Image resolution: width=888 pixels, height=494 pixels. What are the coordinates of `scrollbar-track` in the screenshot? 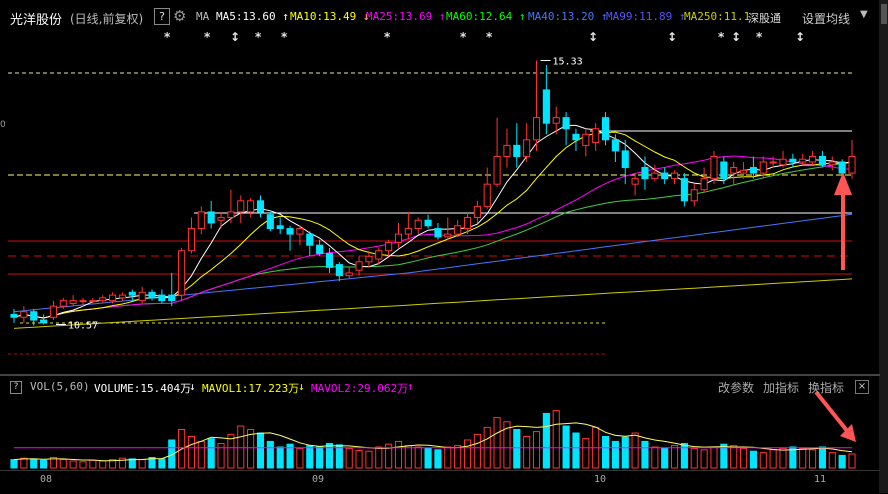 It's located at (883, 246).